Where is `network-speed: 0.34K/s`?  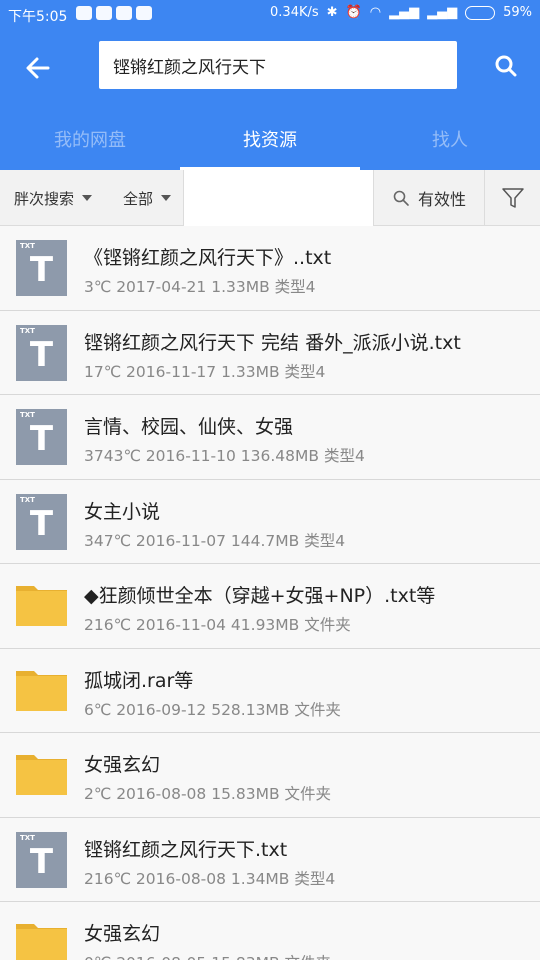
network-speed: 0.34K/s is located at coordinates (294, 12).